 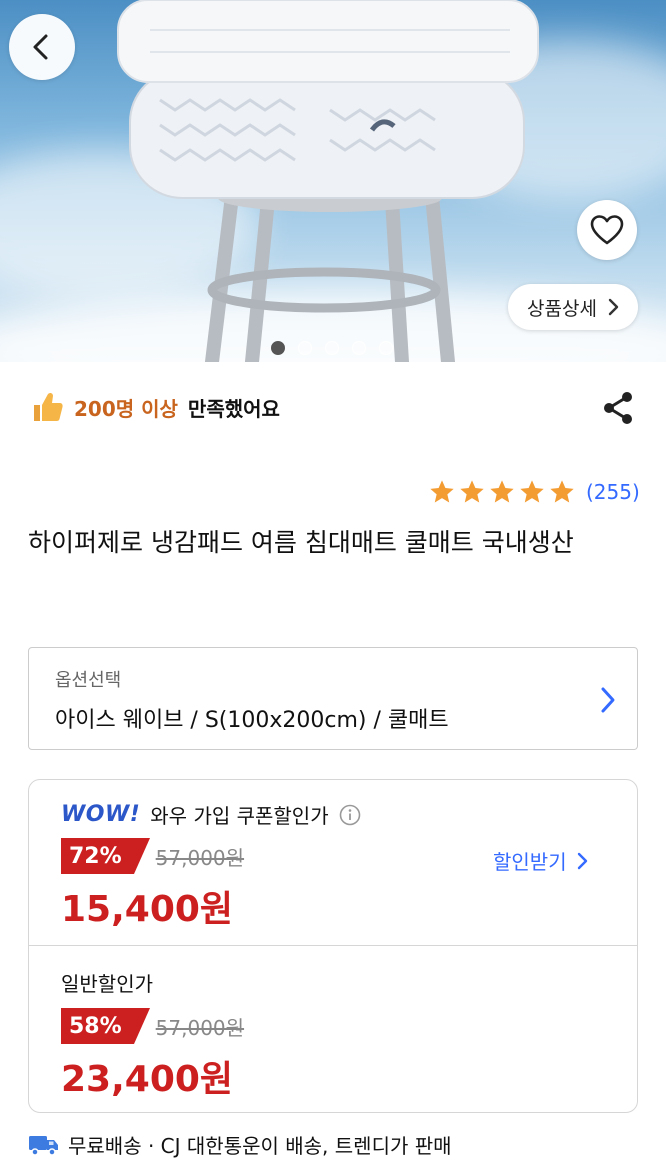 I want to click on delivery-text: 무료배송 · CJ 대한통운이 배송, 트렌디가 판매, so click(x=260, y=1146).